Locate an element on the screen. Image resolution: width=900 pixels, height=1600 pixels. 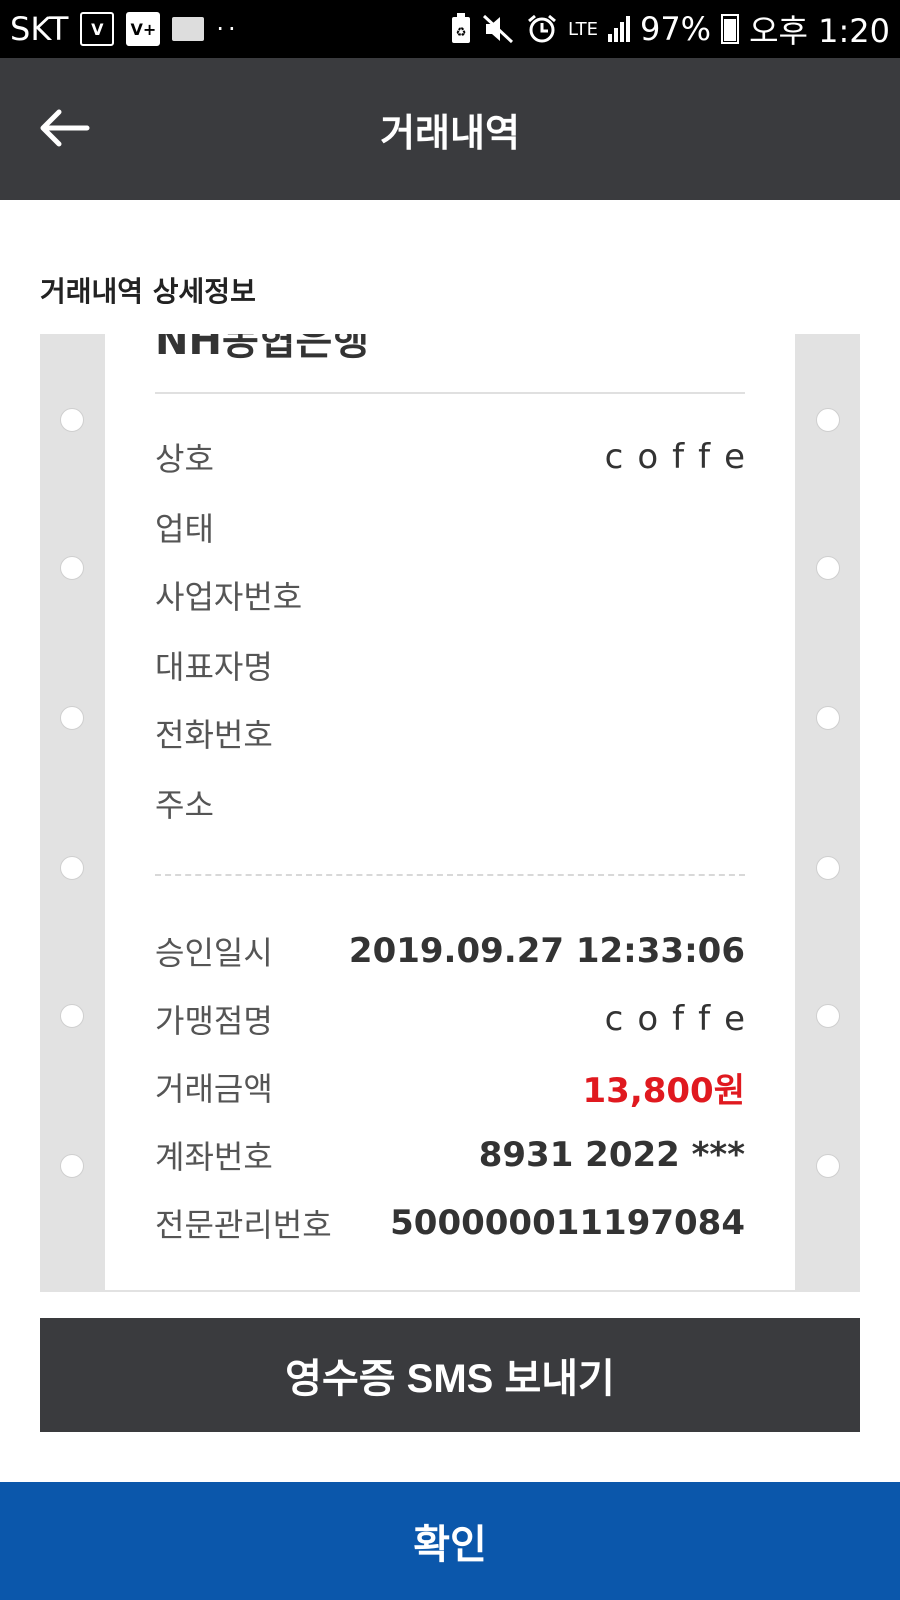
amount-value: 13,800원 is located at coordinates (663, 1090).